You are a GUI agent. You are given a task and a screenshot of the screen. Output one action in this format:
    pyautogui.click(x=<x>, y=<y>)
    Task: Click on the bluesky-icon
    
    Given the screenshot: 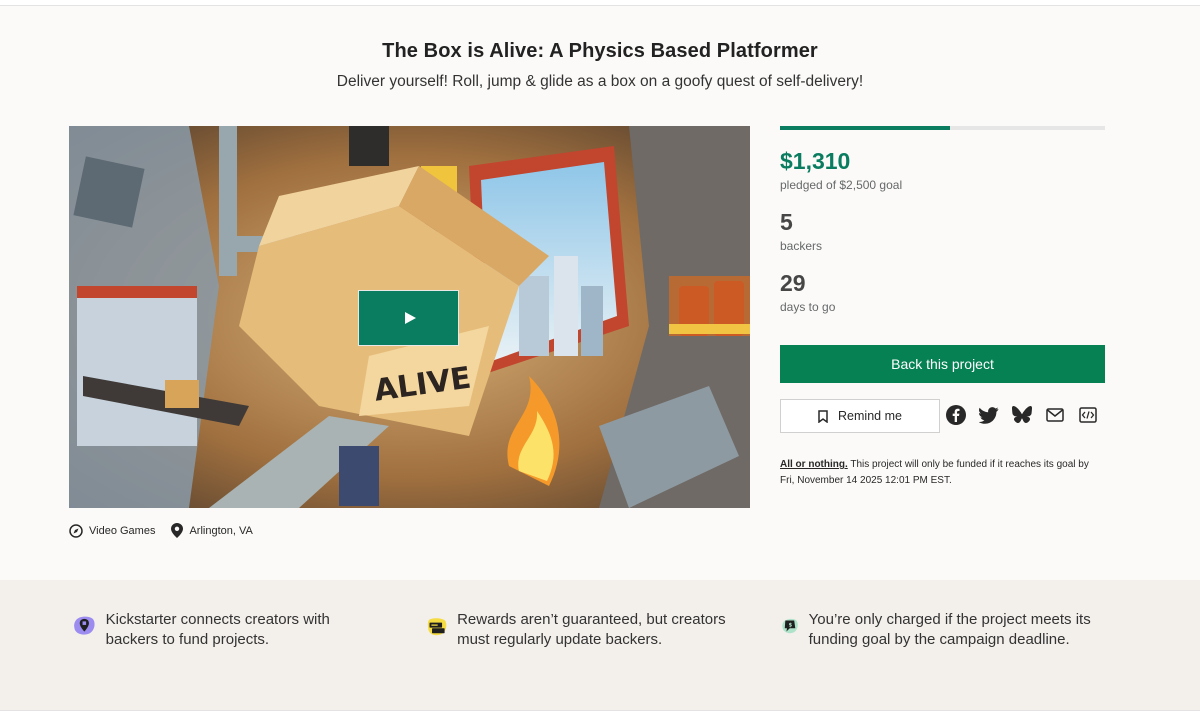 What is the action you would take?
    pyautogui.click(x=1022, y=415)
    